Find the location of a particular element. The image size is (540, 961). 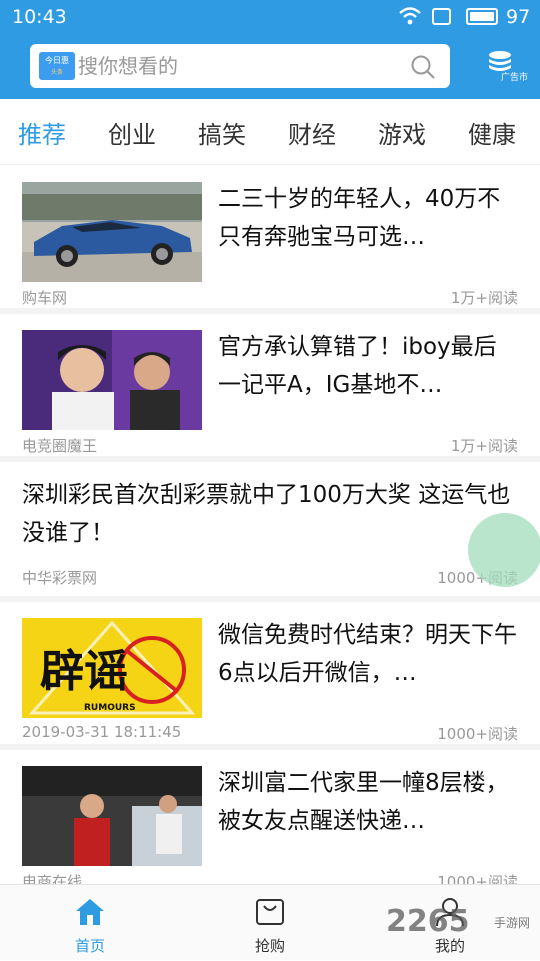

news-thumbnail-office is located at coordinates (112, 816).